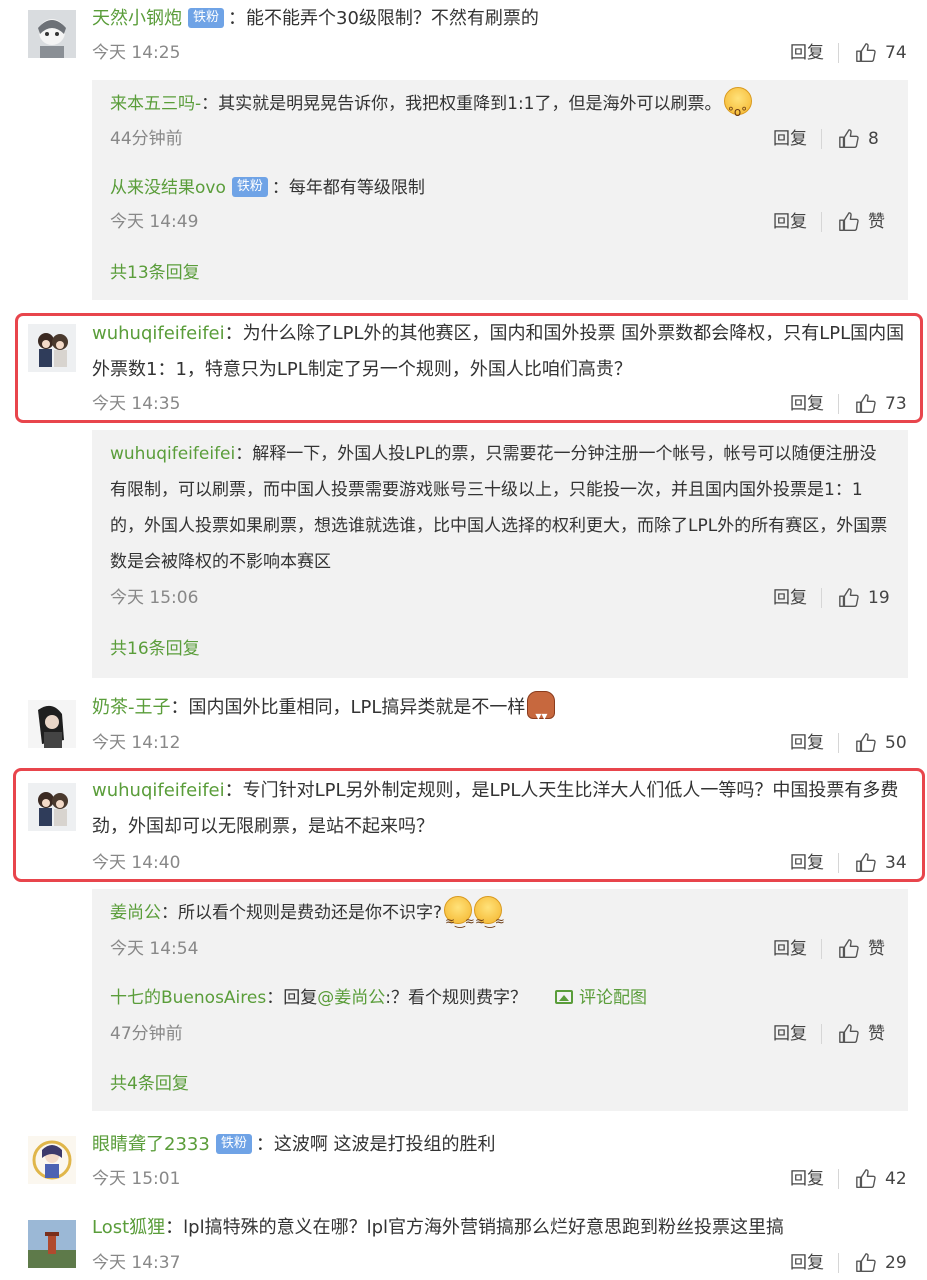 The height and width of the screenshot is (1280, 927). I want to click on comment-image-link: 评论配图, so click(613, 998).